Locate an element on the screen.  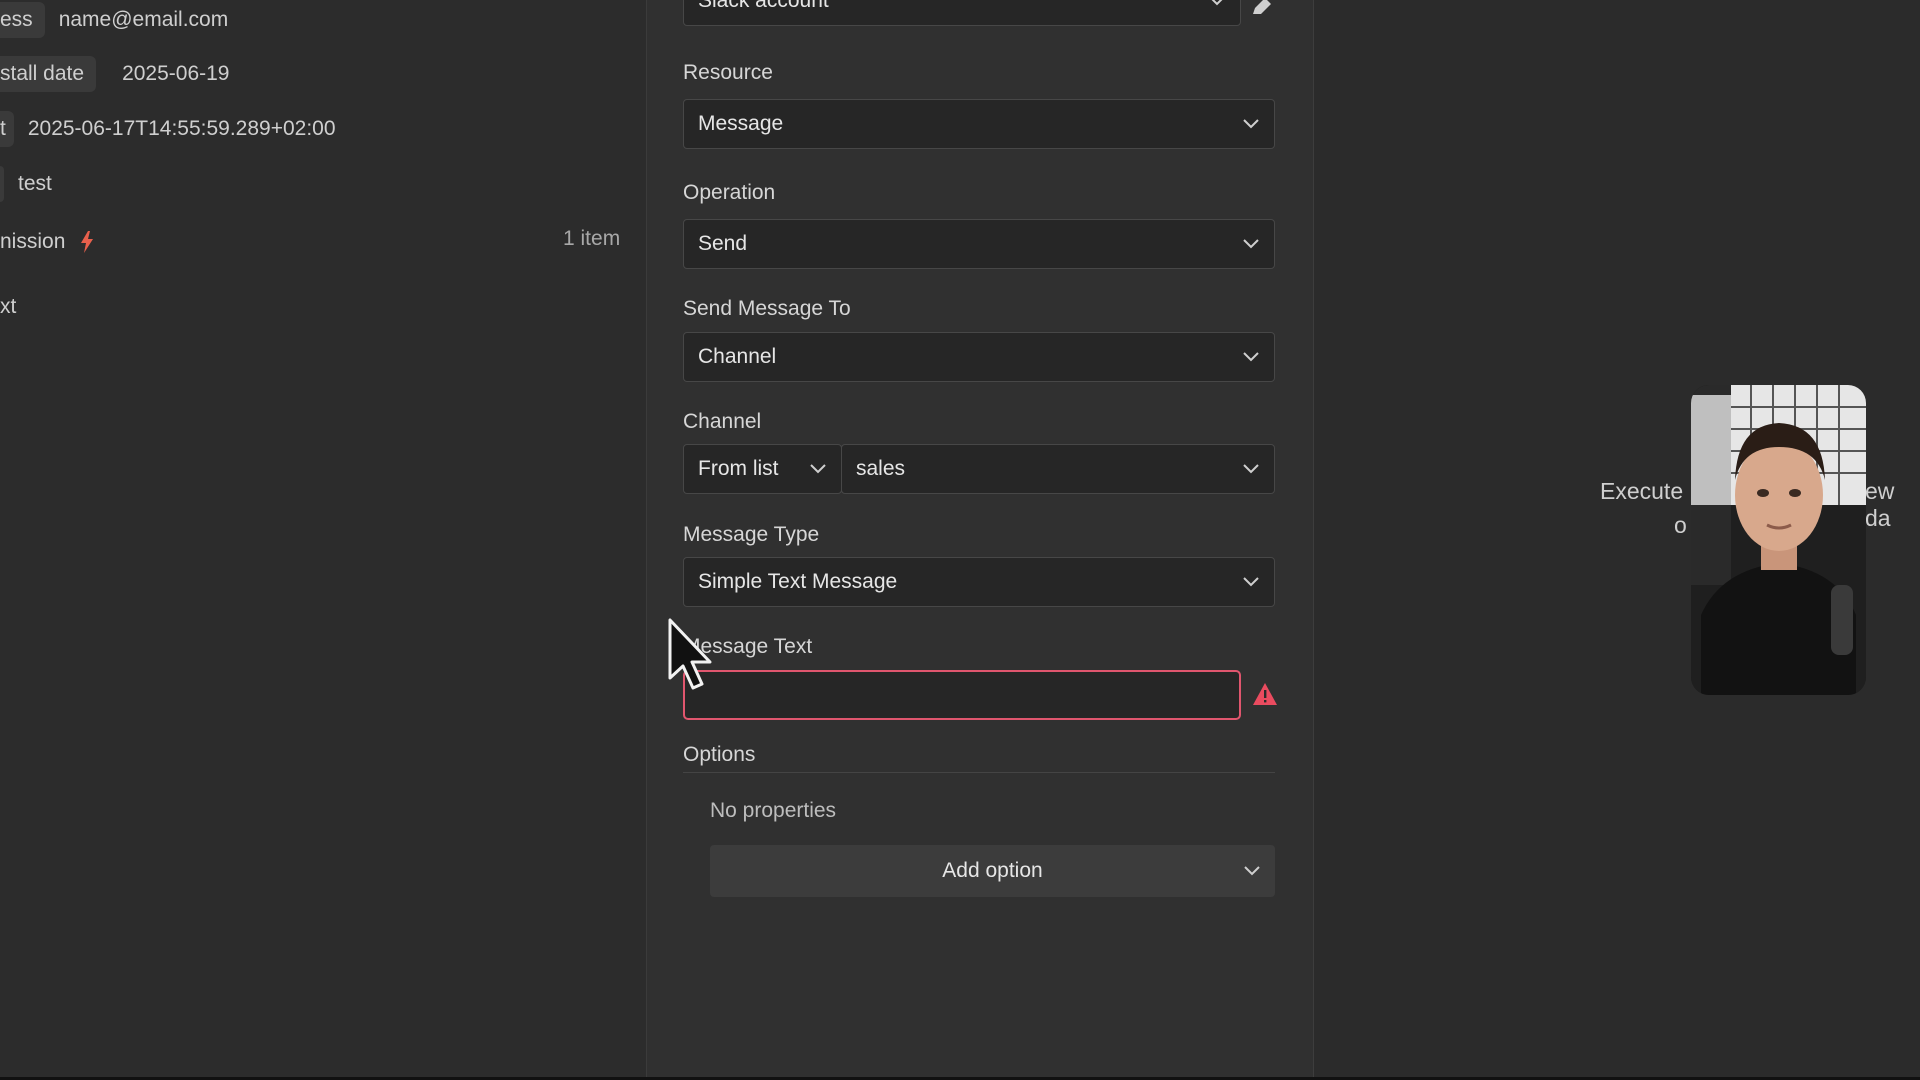
canvas-hint-text: Execute is located at coordinates (1642, 491).